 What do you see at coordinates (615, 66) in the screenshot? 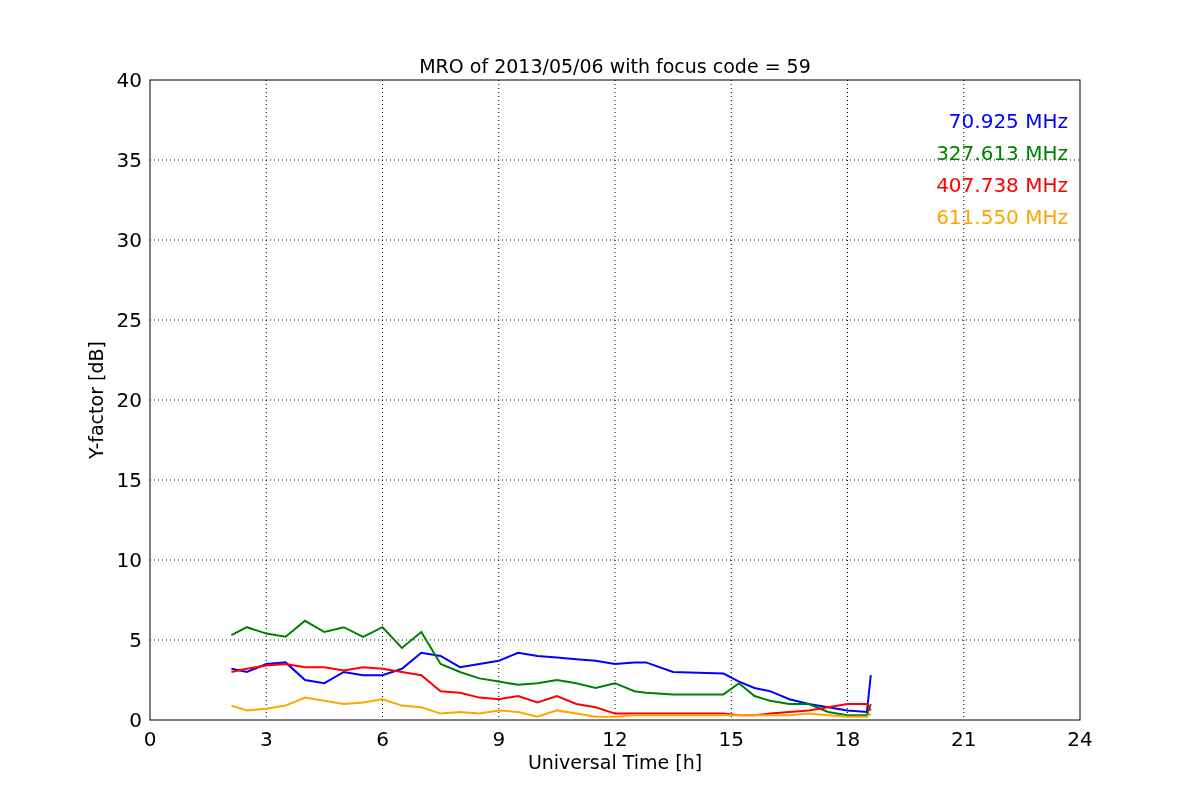
I see `chart-title: MRO of 2013/05/06 with focus code = 59` at bounding box center [615, 66].